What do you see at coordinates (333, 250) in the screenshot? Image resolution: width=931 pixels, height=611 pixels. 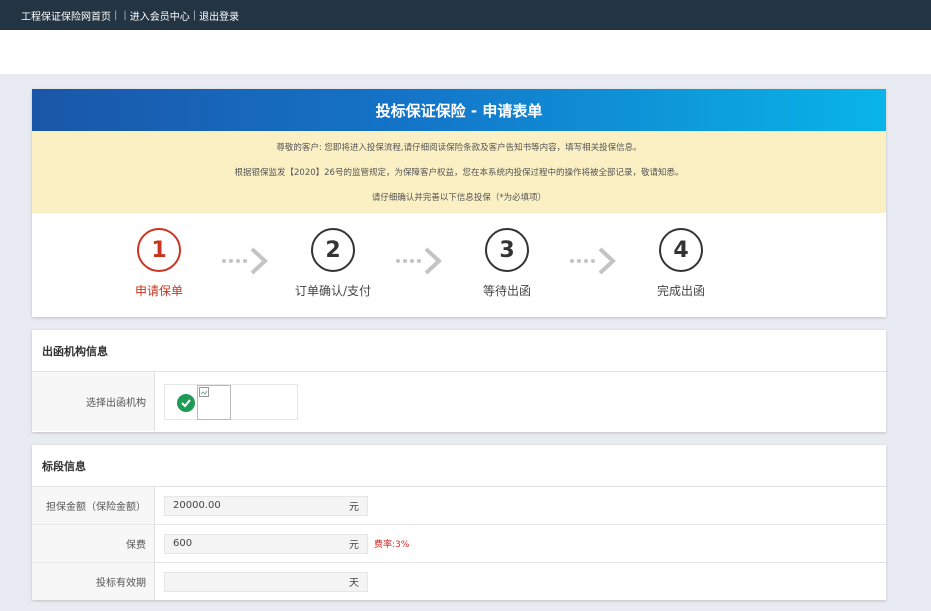 I see `step-number: 2` at bounding box center [333, 250].